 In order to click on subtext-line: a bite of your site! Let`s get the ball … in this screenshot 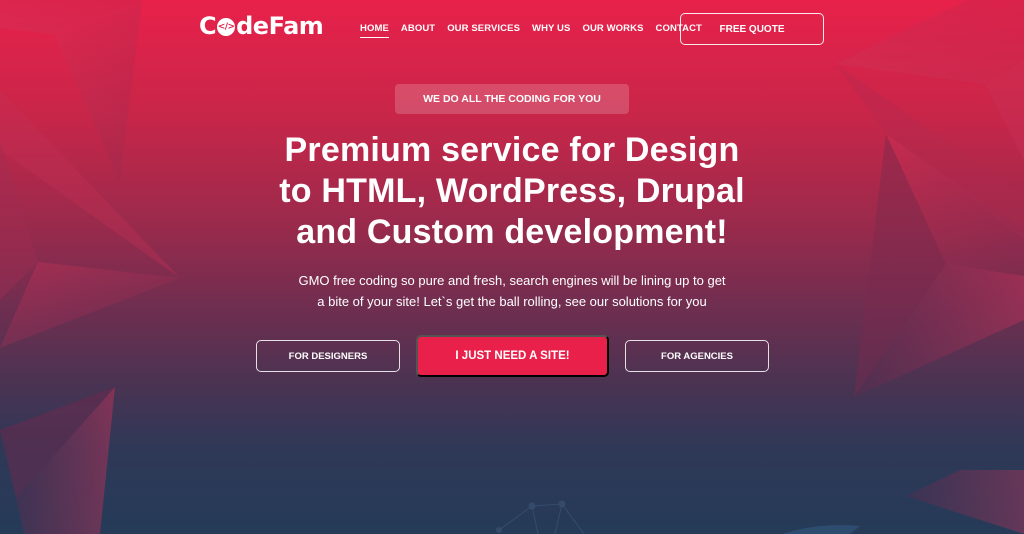, I will do `click(512, 301)`.